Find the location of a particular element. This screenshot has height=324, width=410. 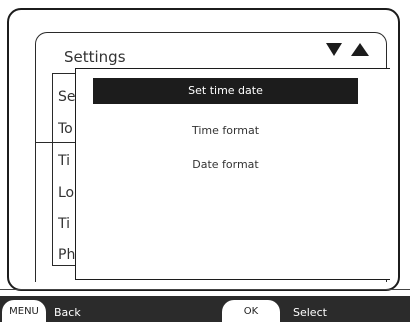

list-item: To is located at coordinates (67, 129).